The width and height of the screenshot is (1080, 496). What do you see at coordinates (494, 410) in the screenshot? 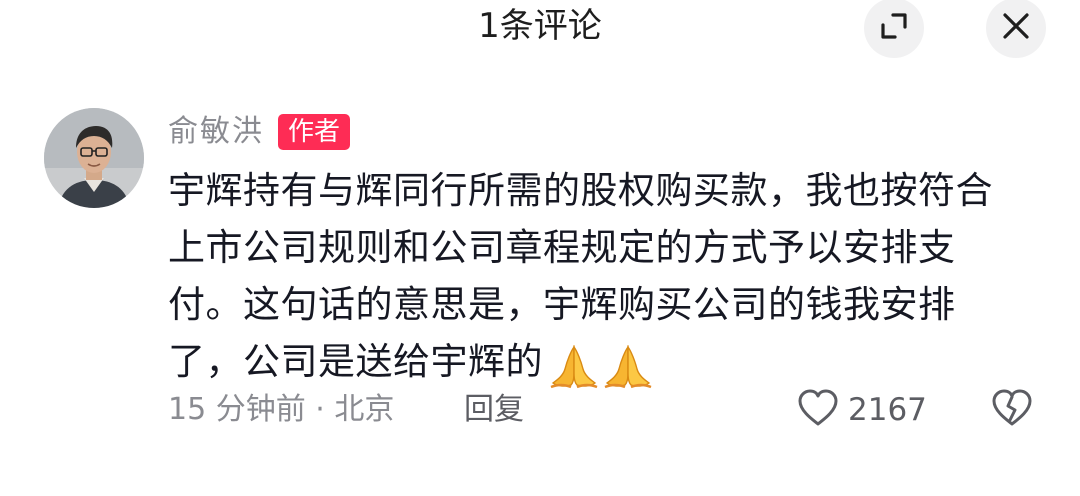
I see `reply-button: 回复` at bounding box center [494, 410].